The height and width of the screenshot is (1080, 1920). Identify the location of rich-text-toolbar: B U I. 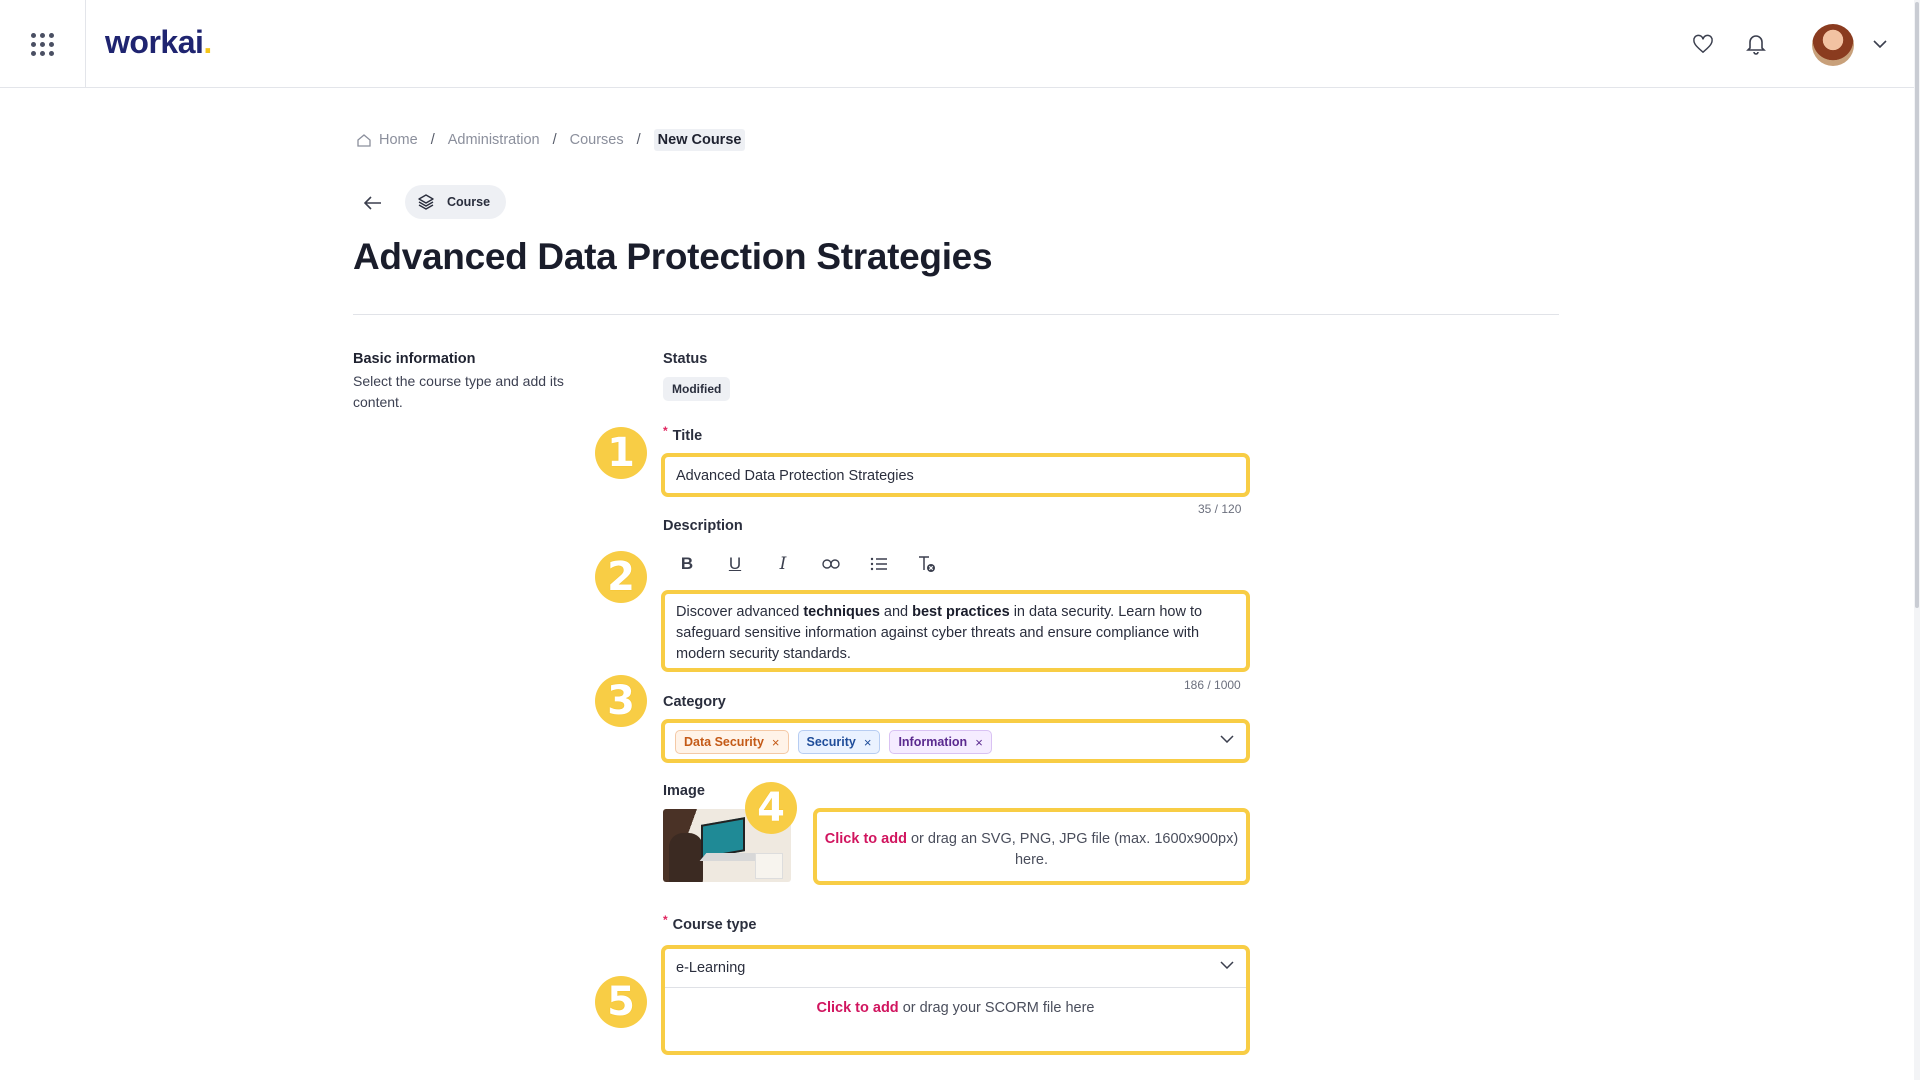
(807, 564).